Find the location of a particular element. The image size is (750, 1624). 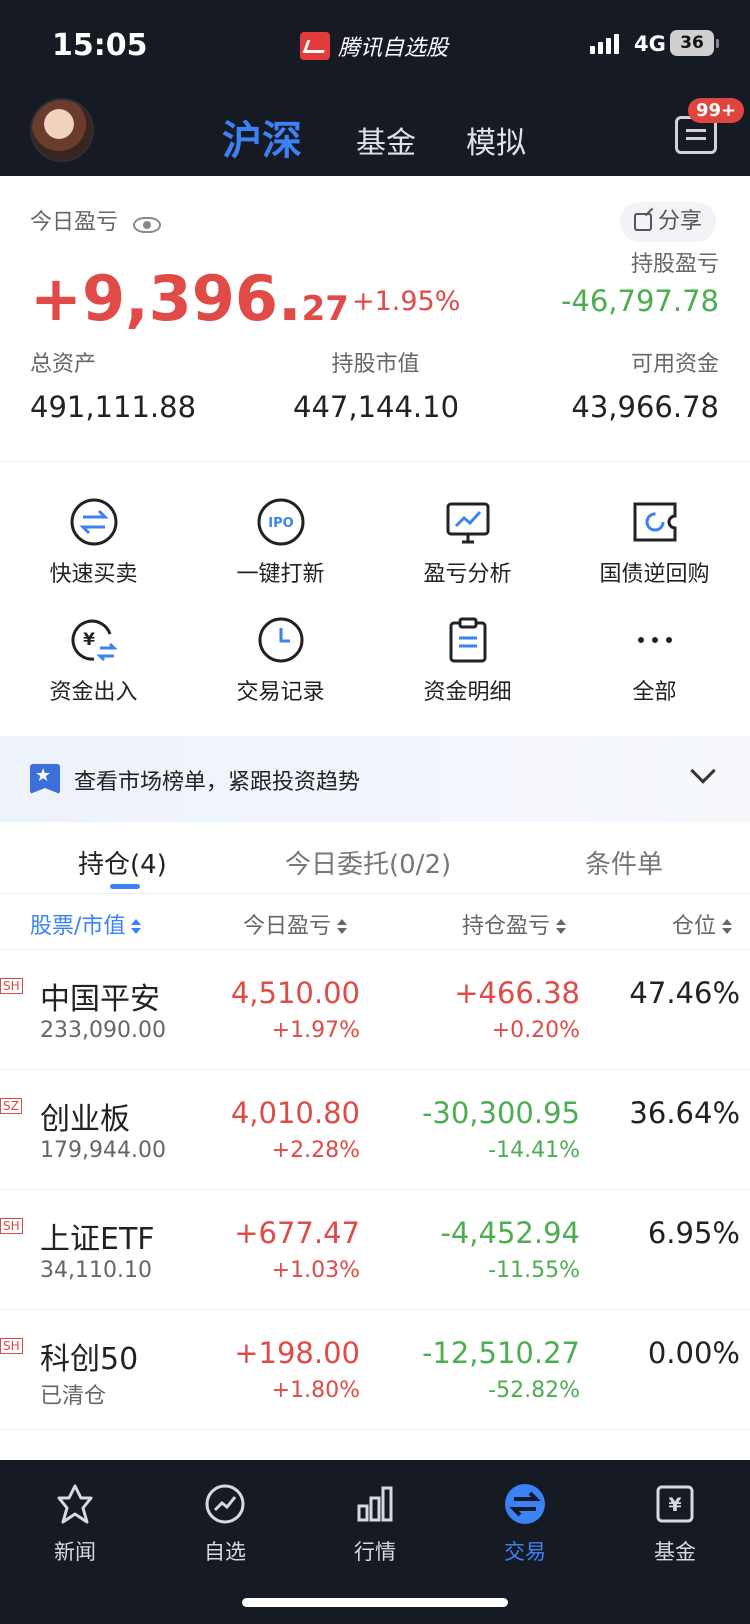

bottom-tab-news: 新闻 is located at coordinates (75, 1524).